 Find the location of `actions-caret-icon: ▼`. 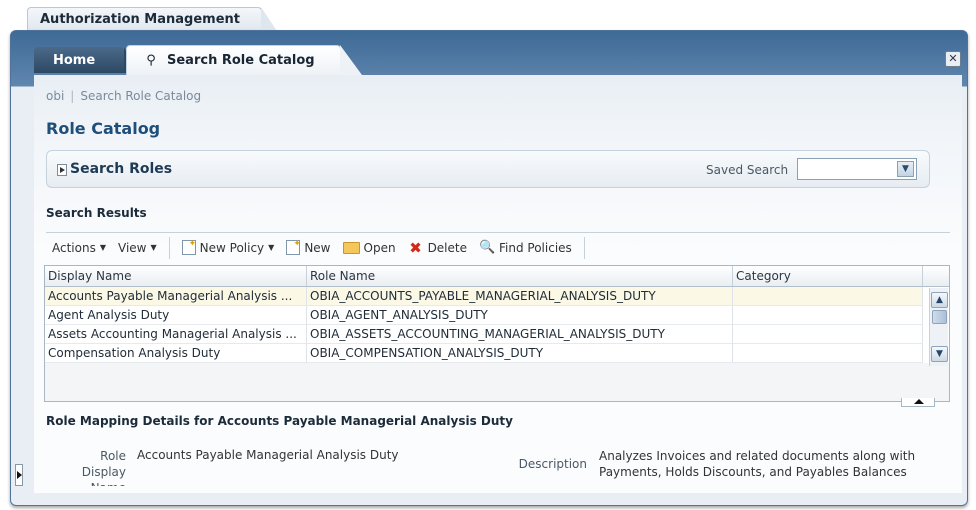

actions-caret-icon: ▼ is located at coordinates (102, 247).